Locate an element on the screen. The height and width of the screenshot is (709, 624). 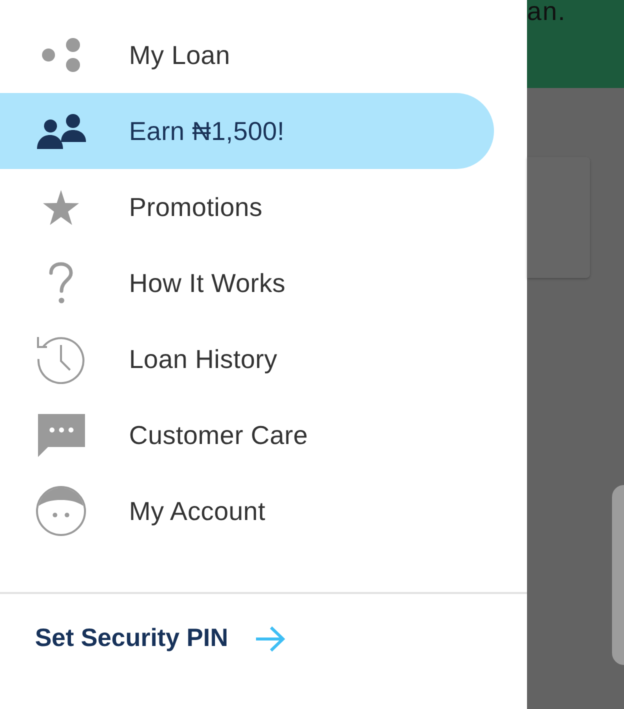
menu-item: Promotions is located at coordinates (247, 207).